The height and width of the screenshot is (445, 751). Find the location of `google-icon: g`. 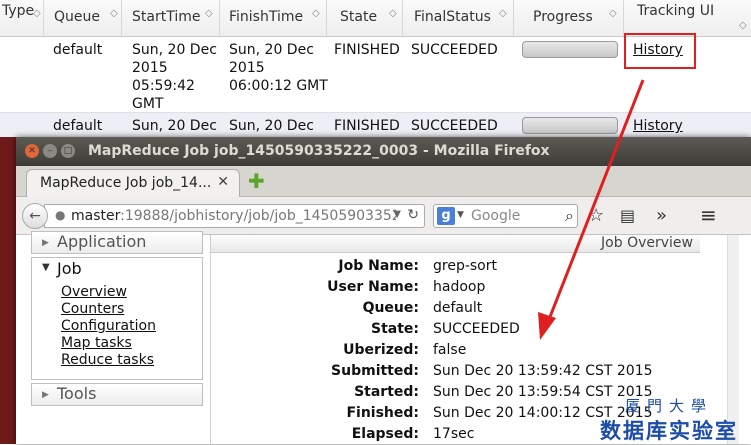

google-icon: g is located at coordinates (446, 216).